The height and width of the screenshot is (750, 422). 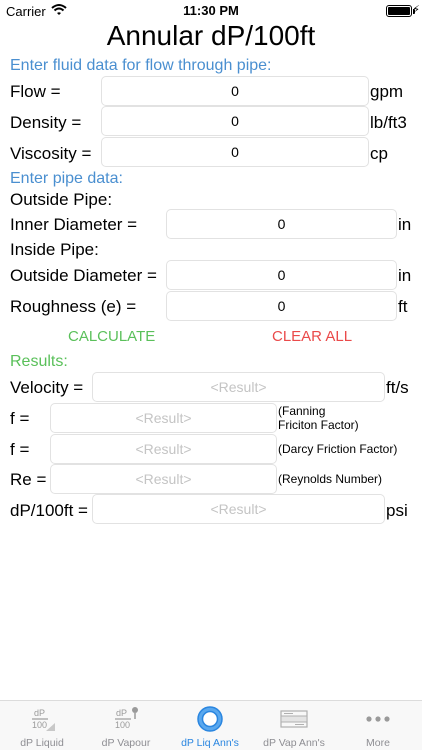 I want to click on density-input: 0, so click(x=235, y=121).